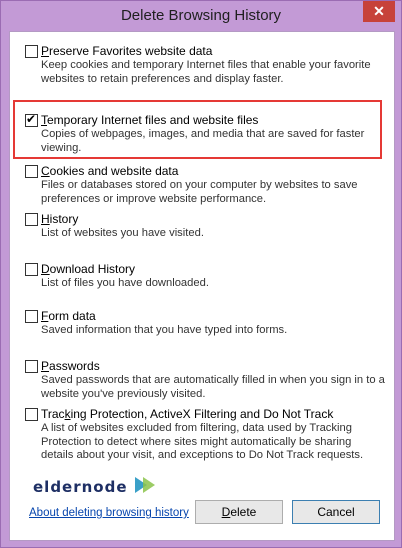  Describe the element at coordinates (125, 283) in the screenshot. I see `option-description: List of files you have downloaded.` at that location.